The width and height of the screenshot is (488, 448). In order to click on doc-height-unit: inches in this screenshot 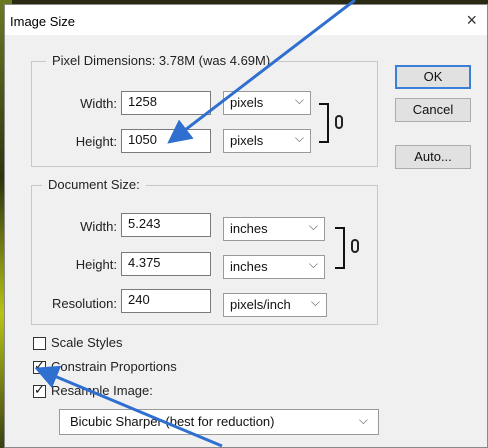, I will do `click(249, 266)`.